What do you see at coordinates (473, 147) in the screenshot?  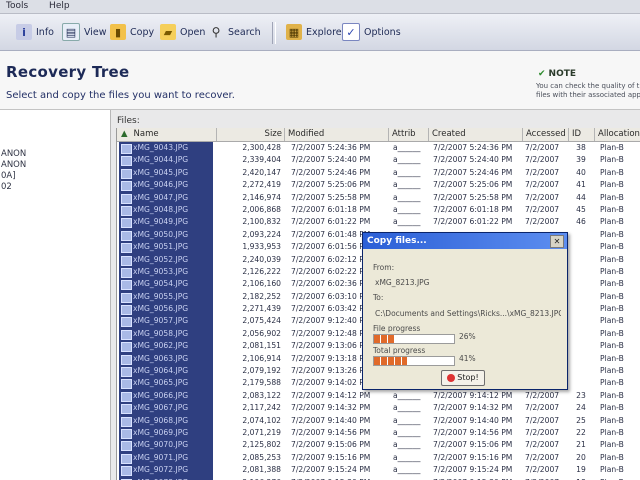 I see `file-created: 7/2/2007 5:24:36 PM` at bounding box center [473, 147].